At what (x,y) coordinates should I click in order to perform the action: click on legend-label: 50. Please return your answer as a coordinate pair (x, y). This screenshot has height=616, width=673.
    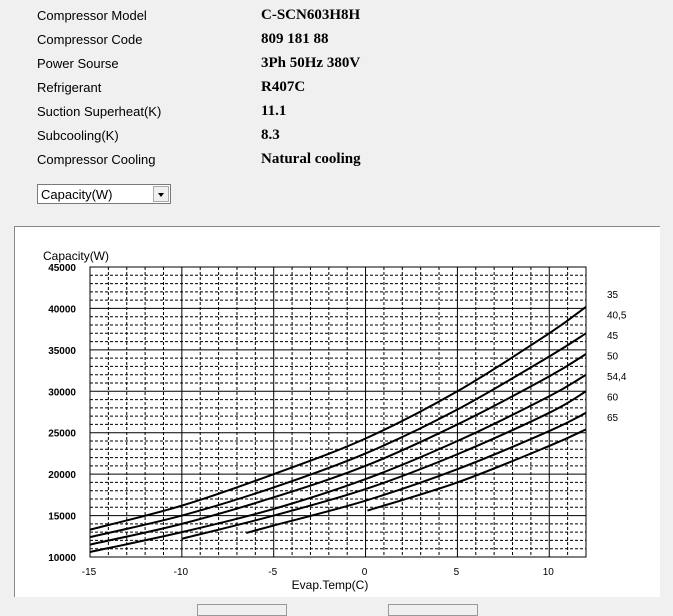
    Looking at the image, I should click on (613, 357).